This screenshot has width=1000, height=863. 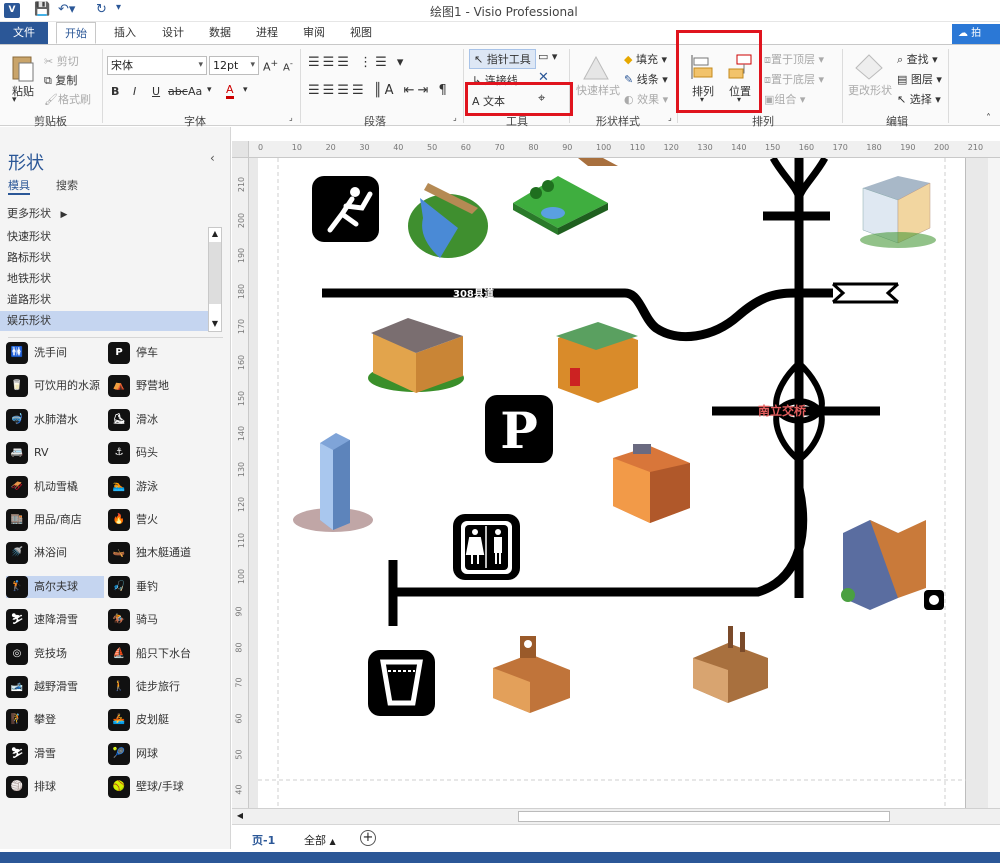 What do you see at coordinates (195, 91) in the screenshot?
I see `change-case-button: Aa` at bounding box center [195, 91].